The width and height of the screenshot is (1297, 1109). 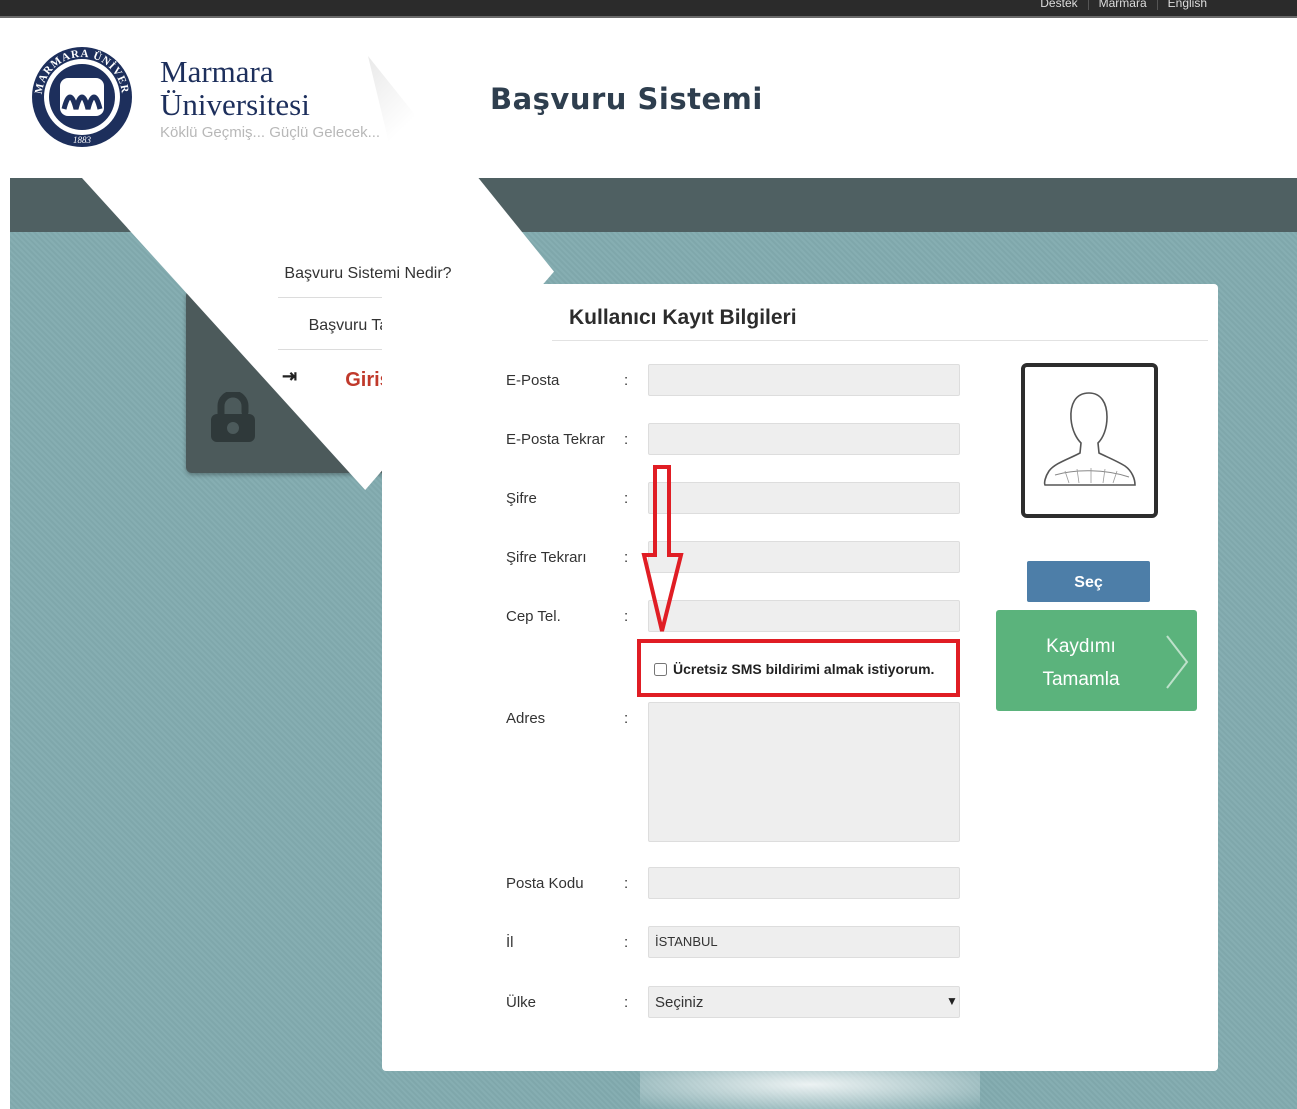 I want to click on postal-code-label: Posta Kodu, so click(x=545, y=883).